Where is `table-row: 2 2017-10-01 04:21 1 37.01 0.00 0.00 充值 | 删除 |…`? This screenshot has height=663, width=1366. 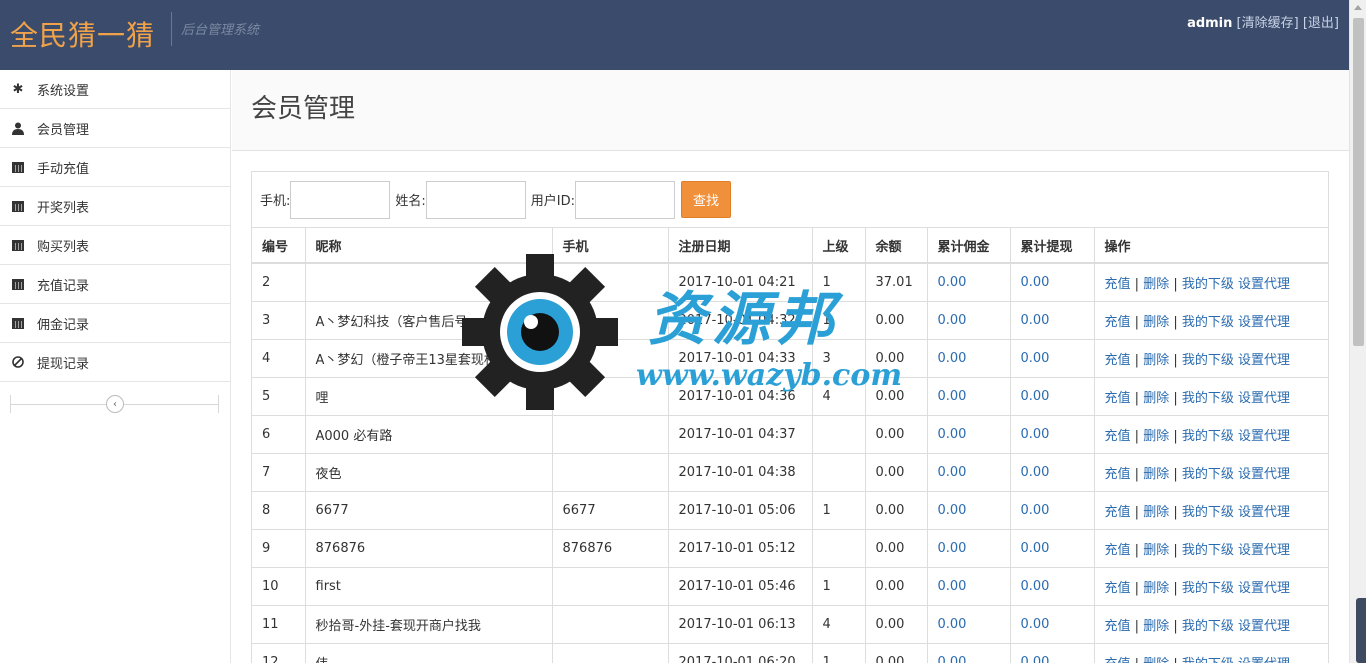 table-row: 2 2017-10-01 04:21 1 37.01 0.00 0.00 充值 | 删除 |… is located at coordinates (790, 281).